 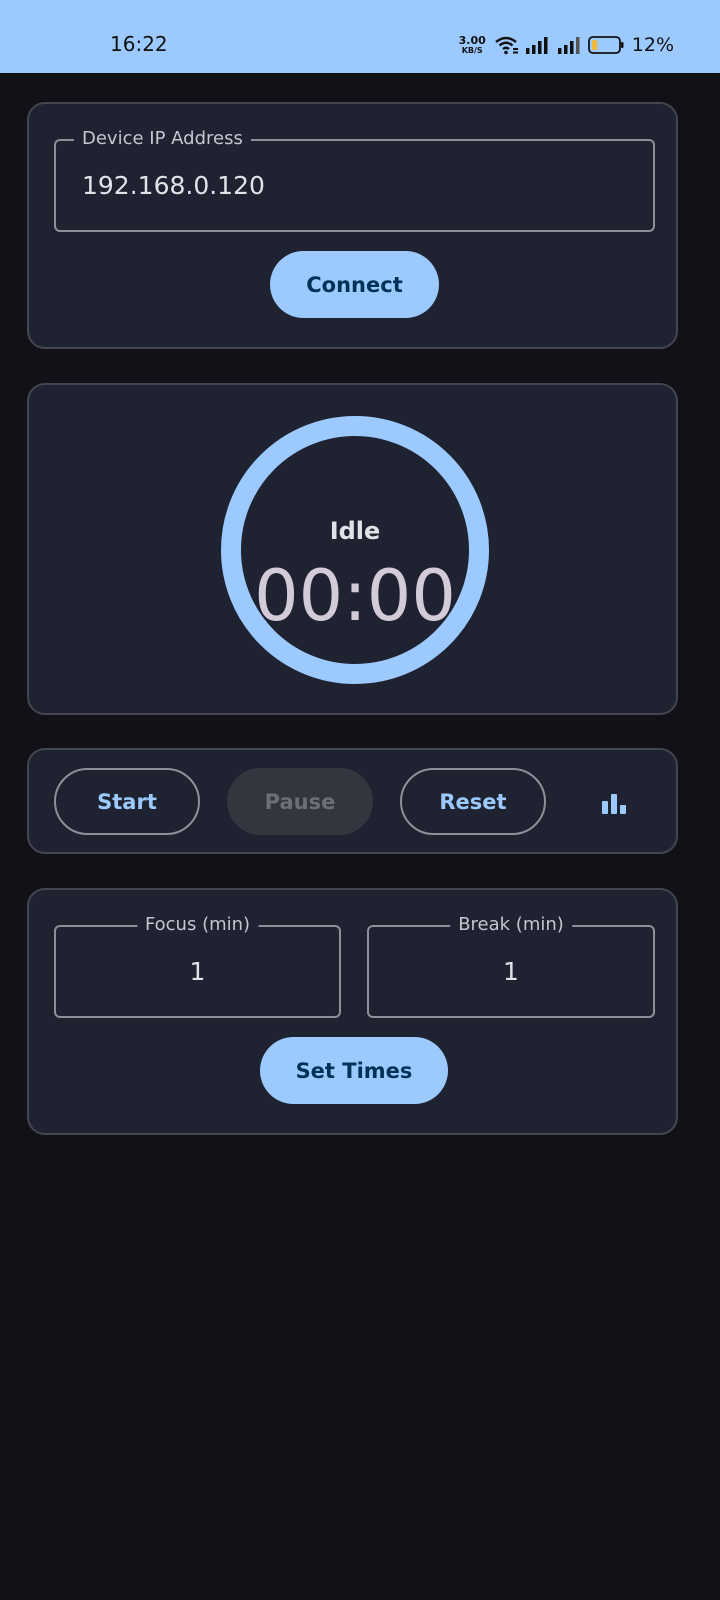 I want to click on break-field: Break (min) 1, so click(x=511, y=966).